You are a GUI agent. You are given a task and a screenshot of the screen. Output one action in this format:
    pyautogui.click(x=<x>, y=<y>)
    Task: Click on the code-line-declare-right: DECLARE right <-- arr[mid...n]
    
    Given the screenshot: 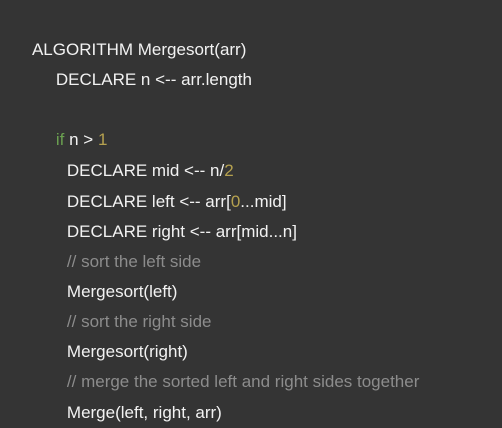 What is the action you would take?
    pyautogui.click(x=148, y=218)
    